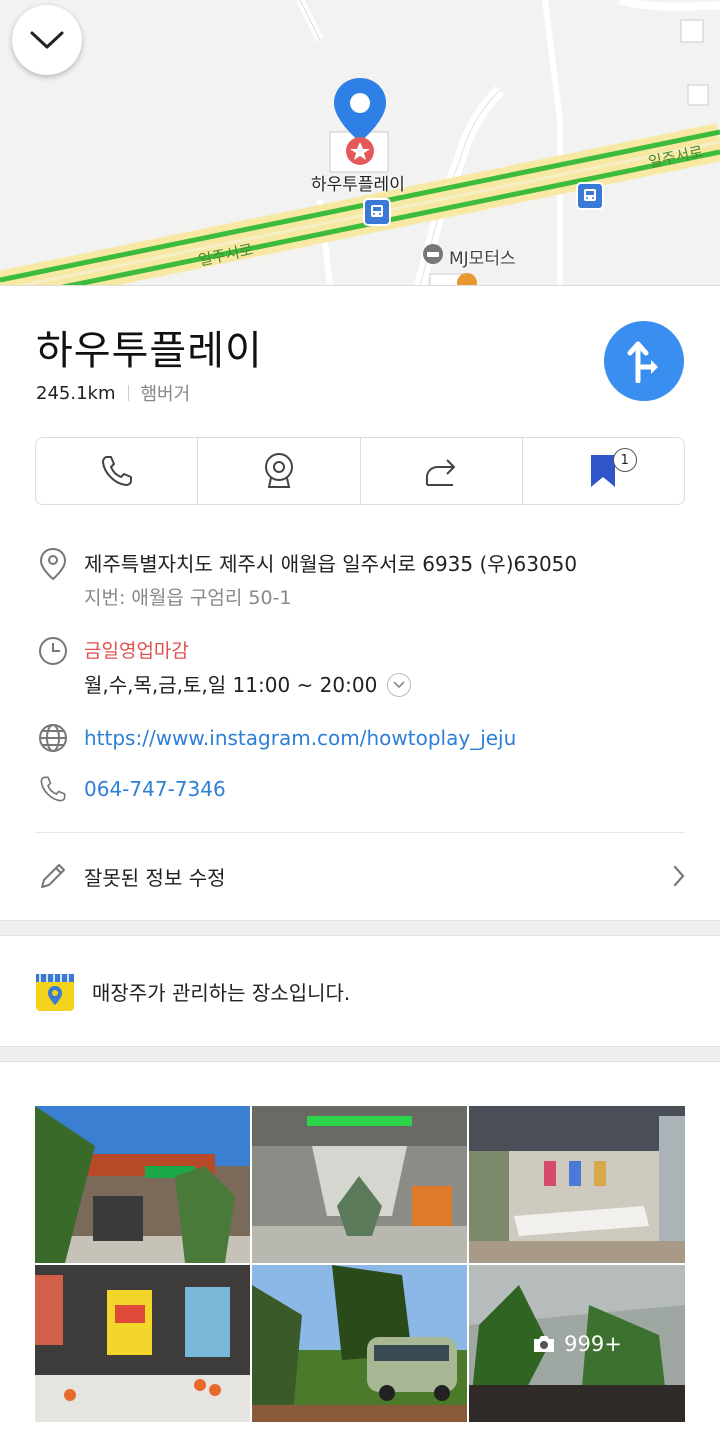 This screenshot has height=1438, width=720. I want to click on pencil-icon, so click(53, 876).